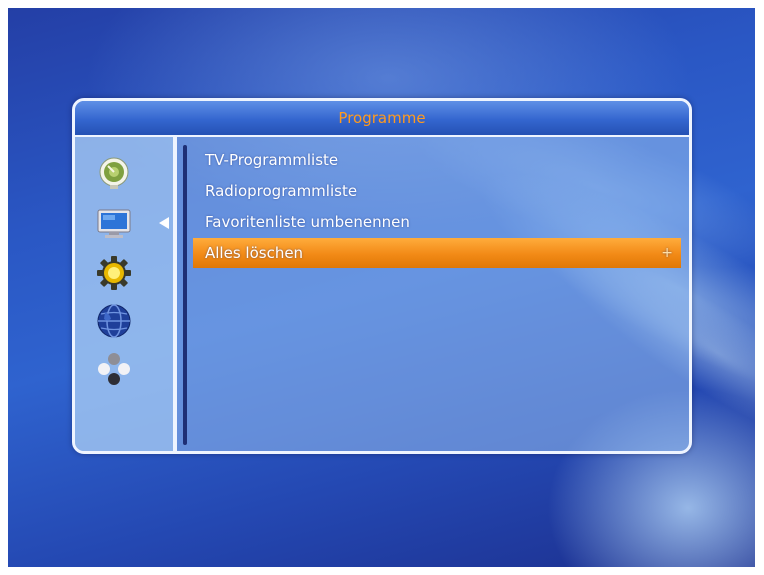 This screenshot has height=575, width=764. Describe the element at coordinates (114, 223) in the screenshot. I see `tv-icon` at that location.